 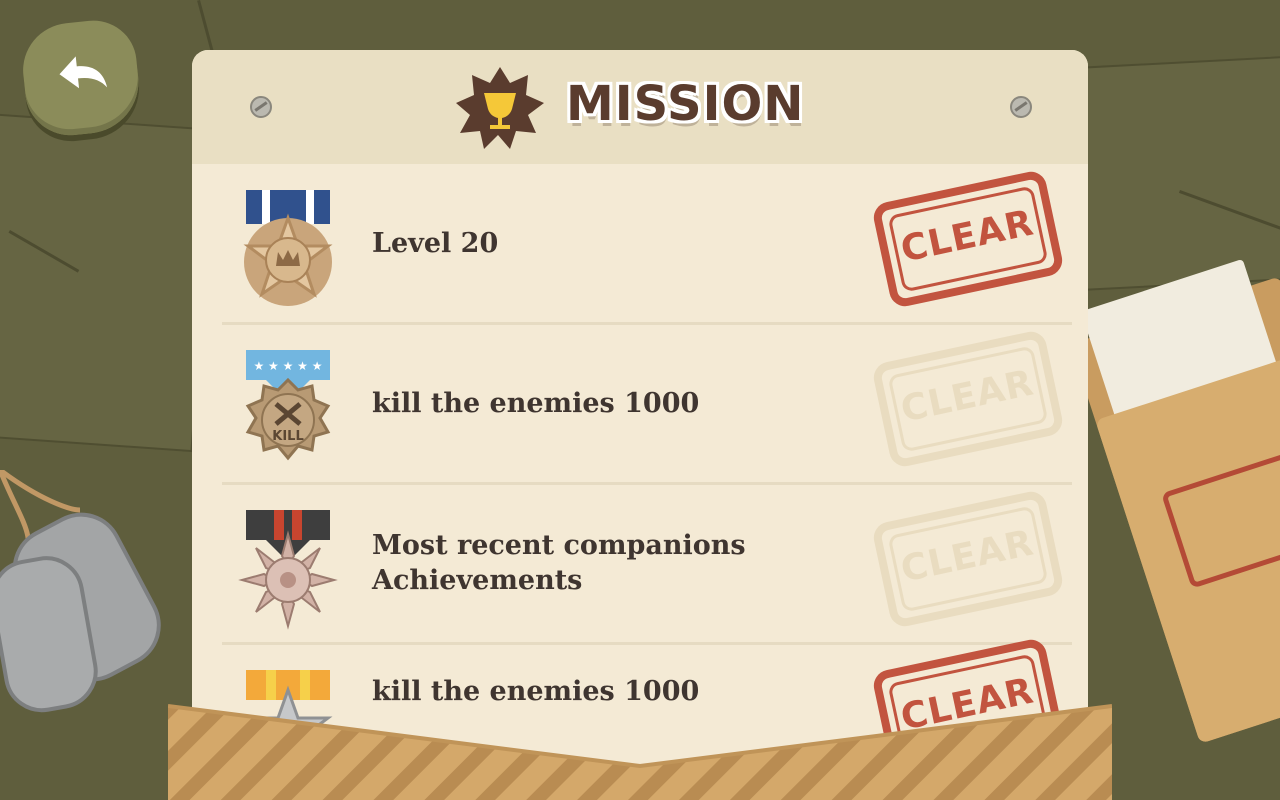 I want to click on dog-tags-decoration, so click(x=80, y=591).